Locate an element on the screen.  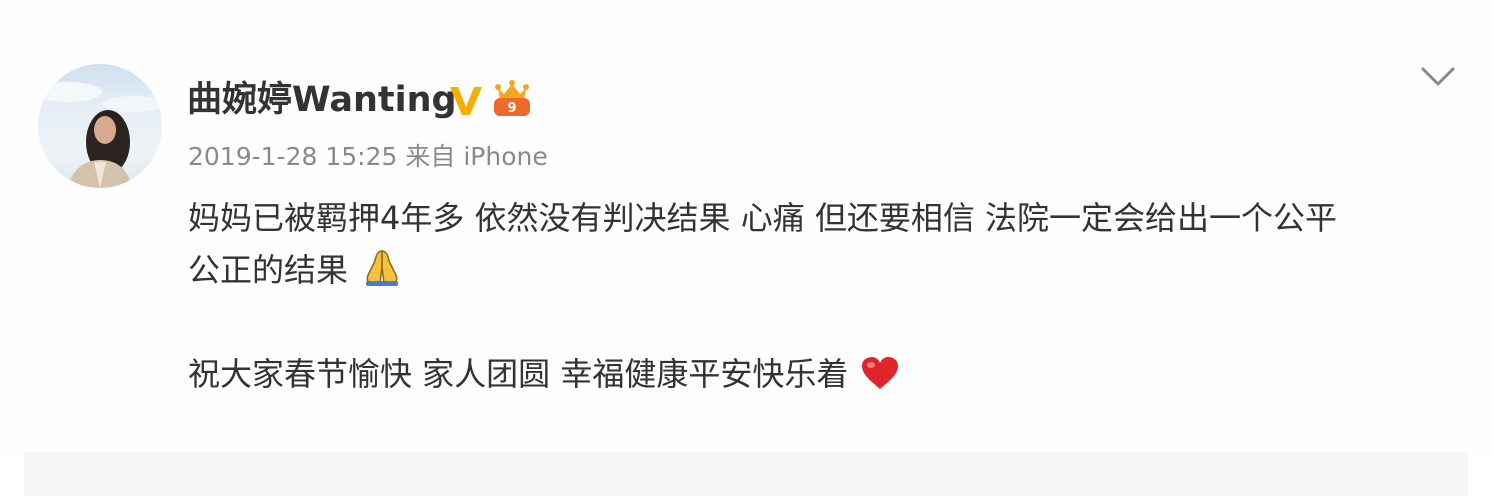
vip-crown-icon: 9 is located at coordinates (512, 99).